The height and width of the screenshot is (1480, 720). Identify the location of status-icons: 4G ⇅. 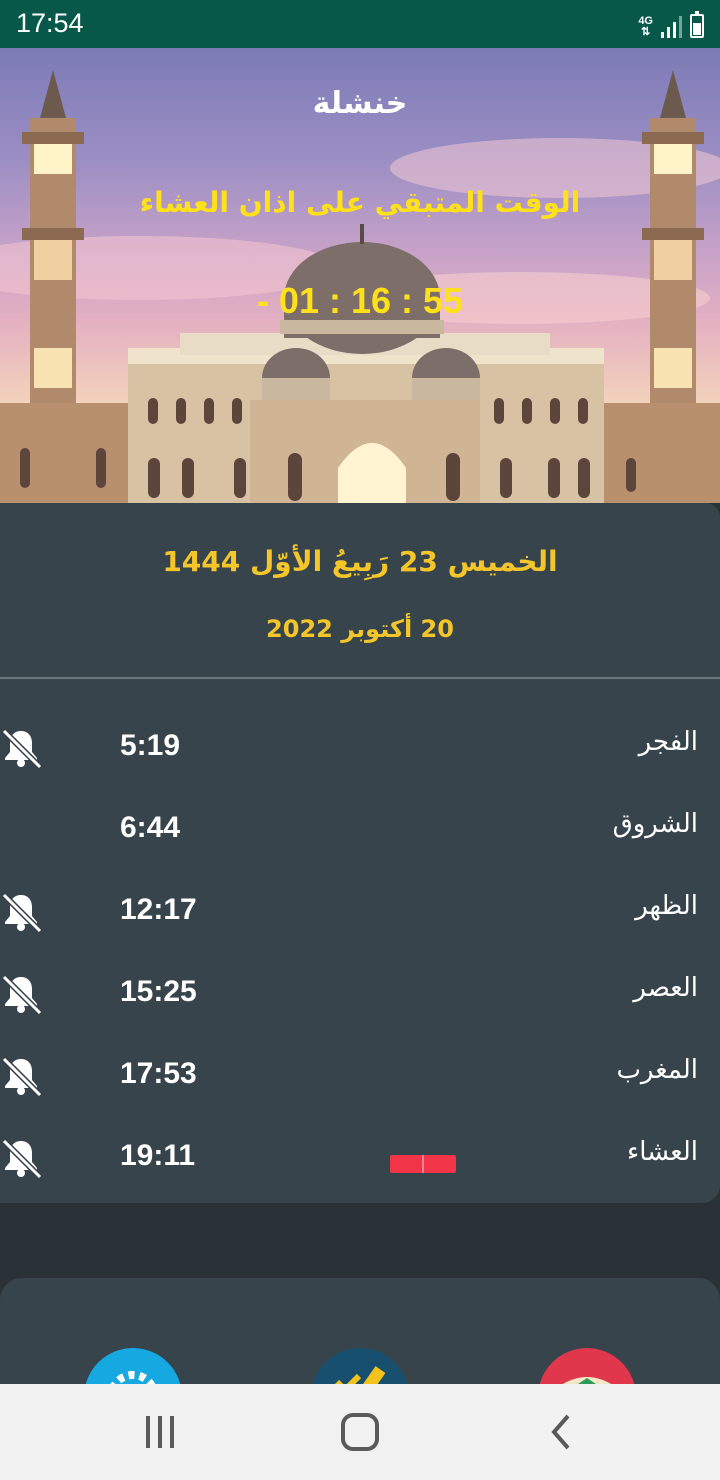
(671, 24).